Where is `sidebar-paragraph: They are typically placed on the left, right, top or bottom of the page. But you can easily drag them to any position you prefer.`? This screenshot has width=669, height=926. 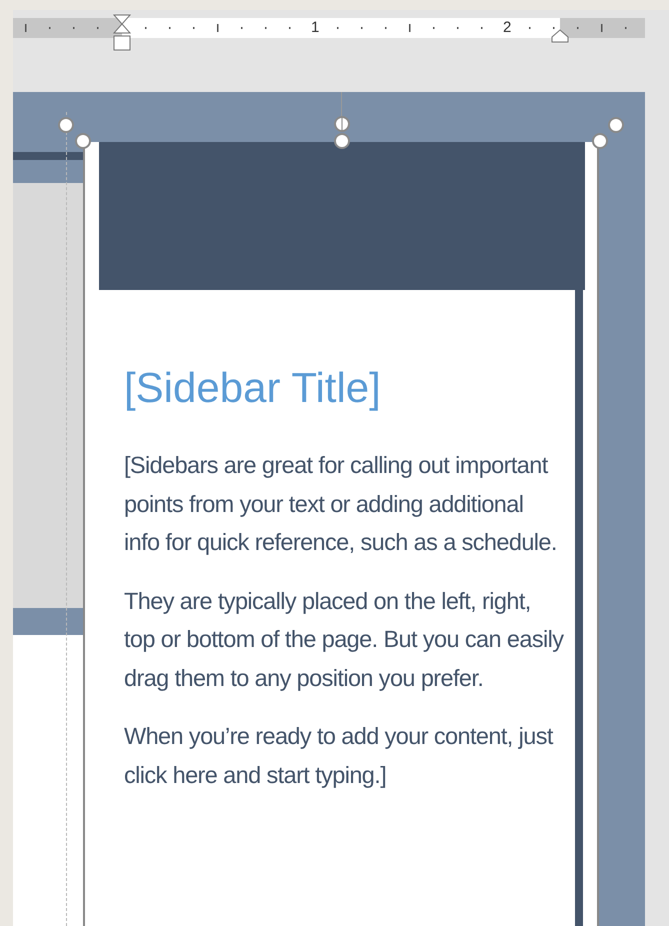
sidebar-paragraph: They are typically placed on the left, right, top or bottom of the page. But you can easily drag them to any position you prefer. is located at coordinates (344, 639).